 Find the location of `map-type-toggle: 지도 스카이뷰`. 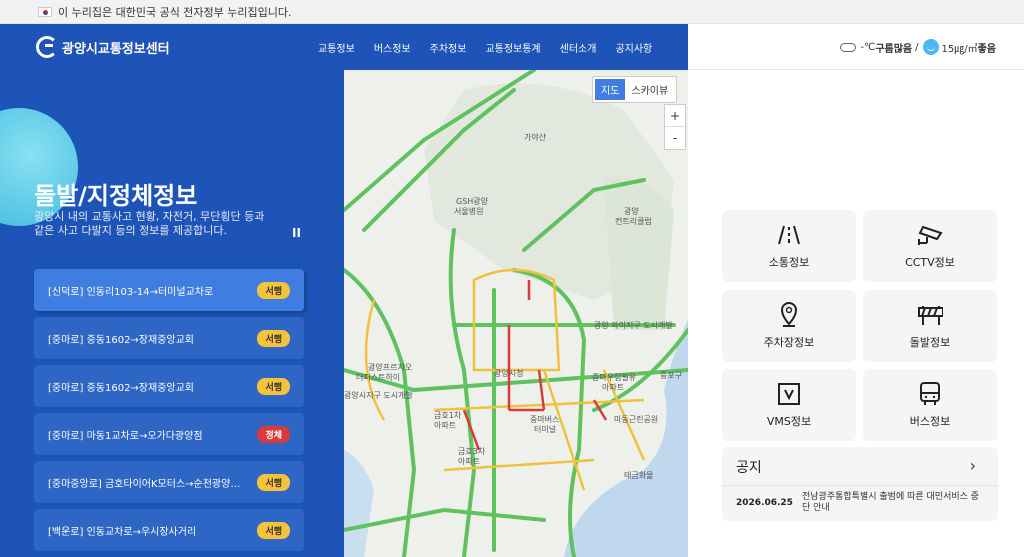

map-type-toggle: 지도 스카이뷰 is located at coordinates (635, 89).